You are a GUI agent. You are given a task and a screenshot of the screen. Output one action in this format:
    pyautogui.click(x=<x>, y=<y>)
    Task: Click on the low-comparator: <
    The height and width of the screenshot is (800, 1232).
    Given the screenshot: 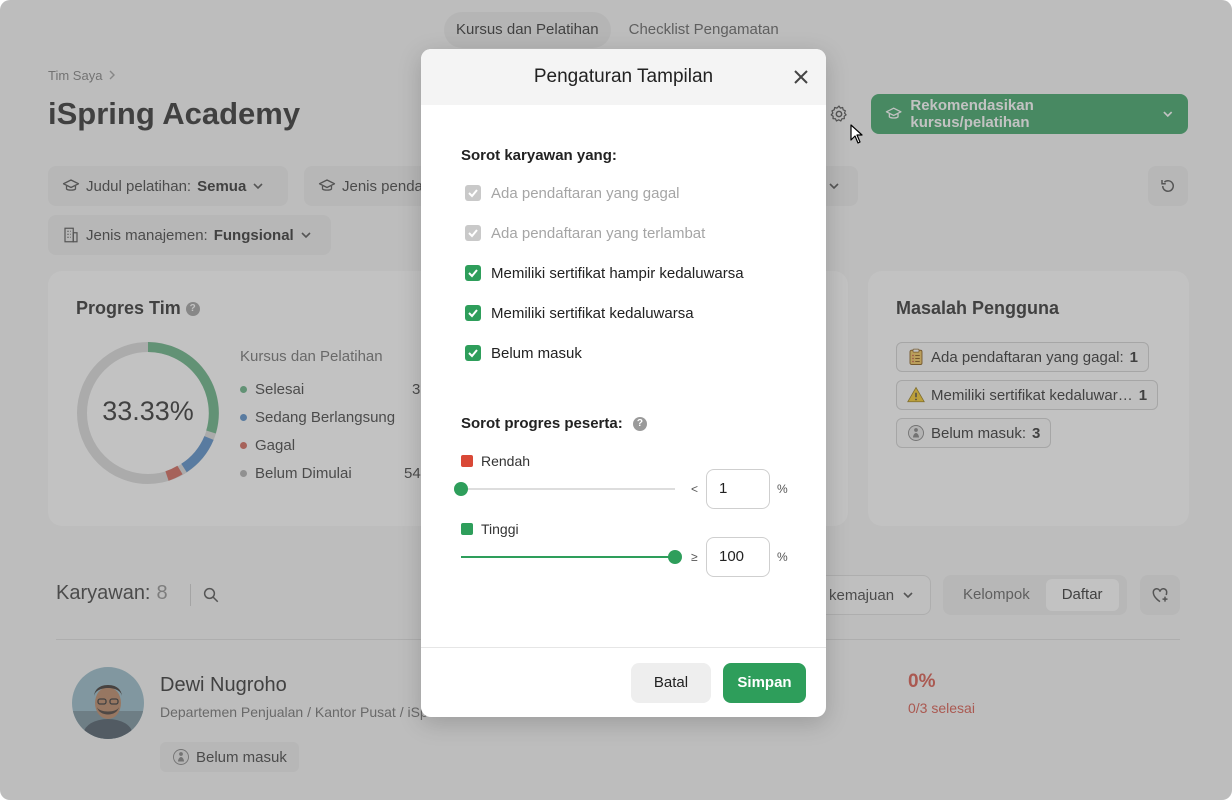 What is the action you would take?
    pyautogui.click(x=695, y=489)
    